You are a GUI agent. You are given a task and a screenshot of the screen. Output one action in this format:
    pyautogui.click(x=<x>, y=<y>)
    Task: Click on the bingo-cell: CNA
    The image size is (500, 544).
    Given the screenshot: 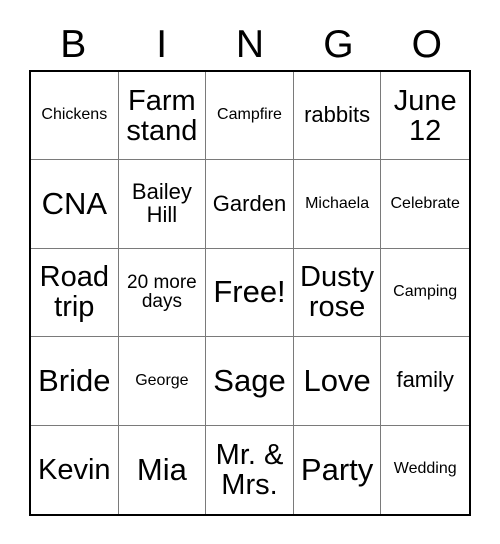 What is the action you would take?
    pyautogui.click(x=75, y=204)
    